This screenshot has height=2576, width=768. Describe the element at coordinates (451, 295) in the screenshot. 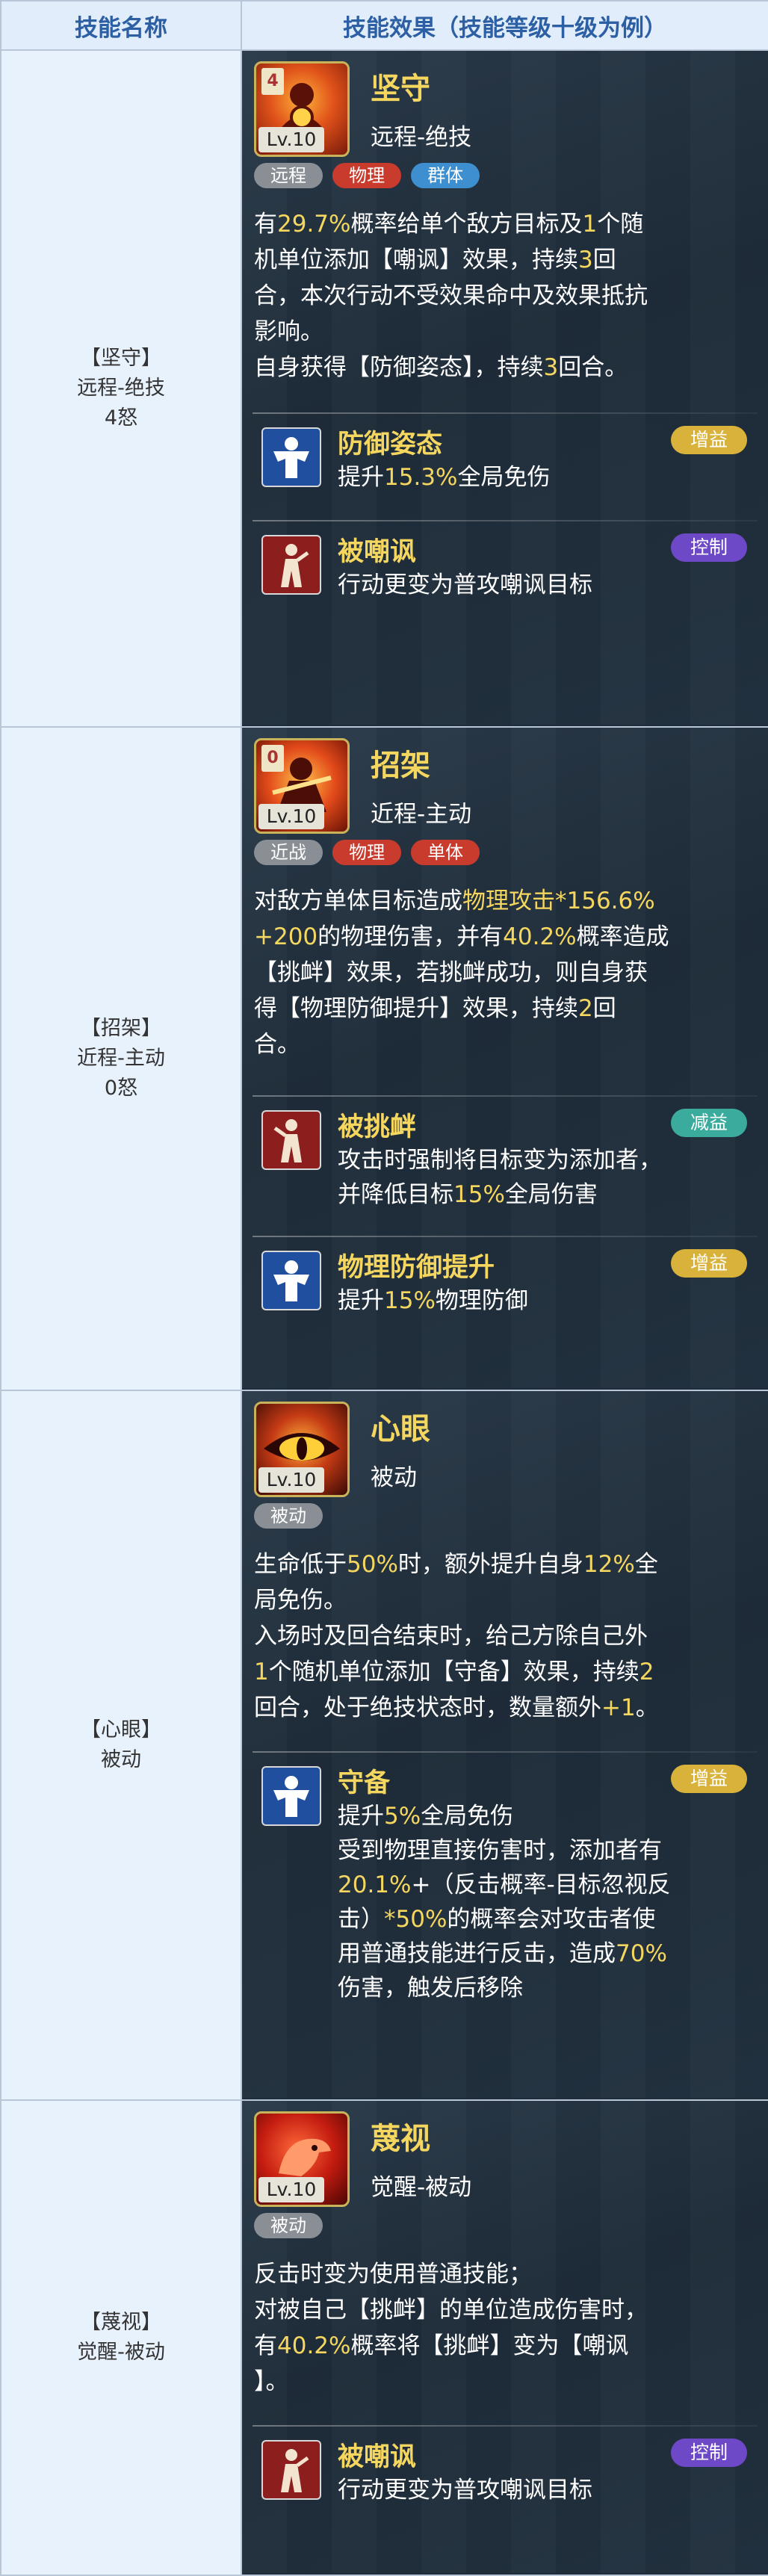

I see `desc-line: 合，本次行动不受效果命中及效果抵抗` at that location.